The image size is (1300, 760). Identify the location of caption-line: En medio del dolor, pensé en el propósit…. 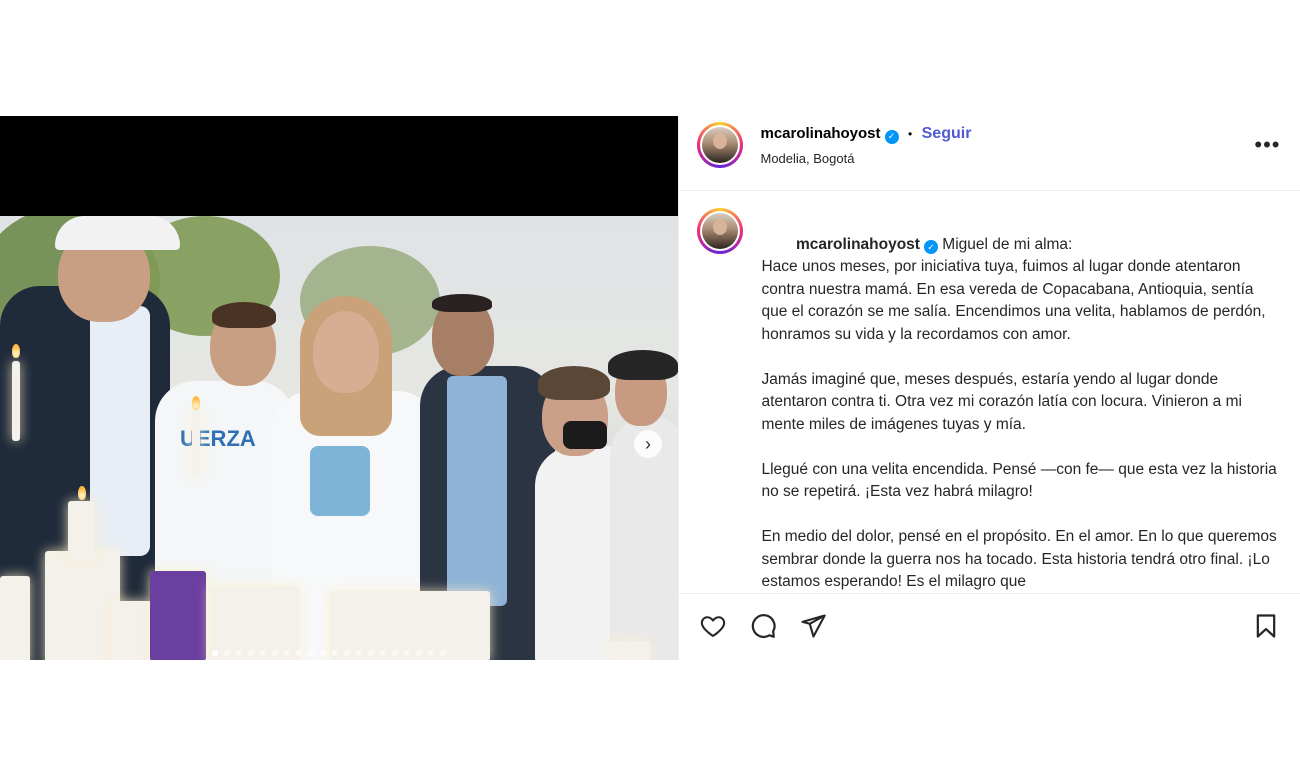
(1021, 559).